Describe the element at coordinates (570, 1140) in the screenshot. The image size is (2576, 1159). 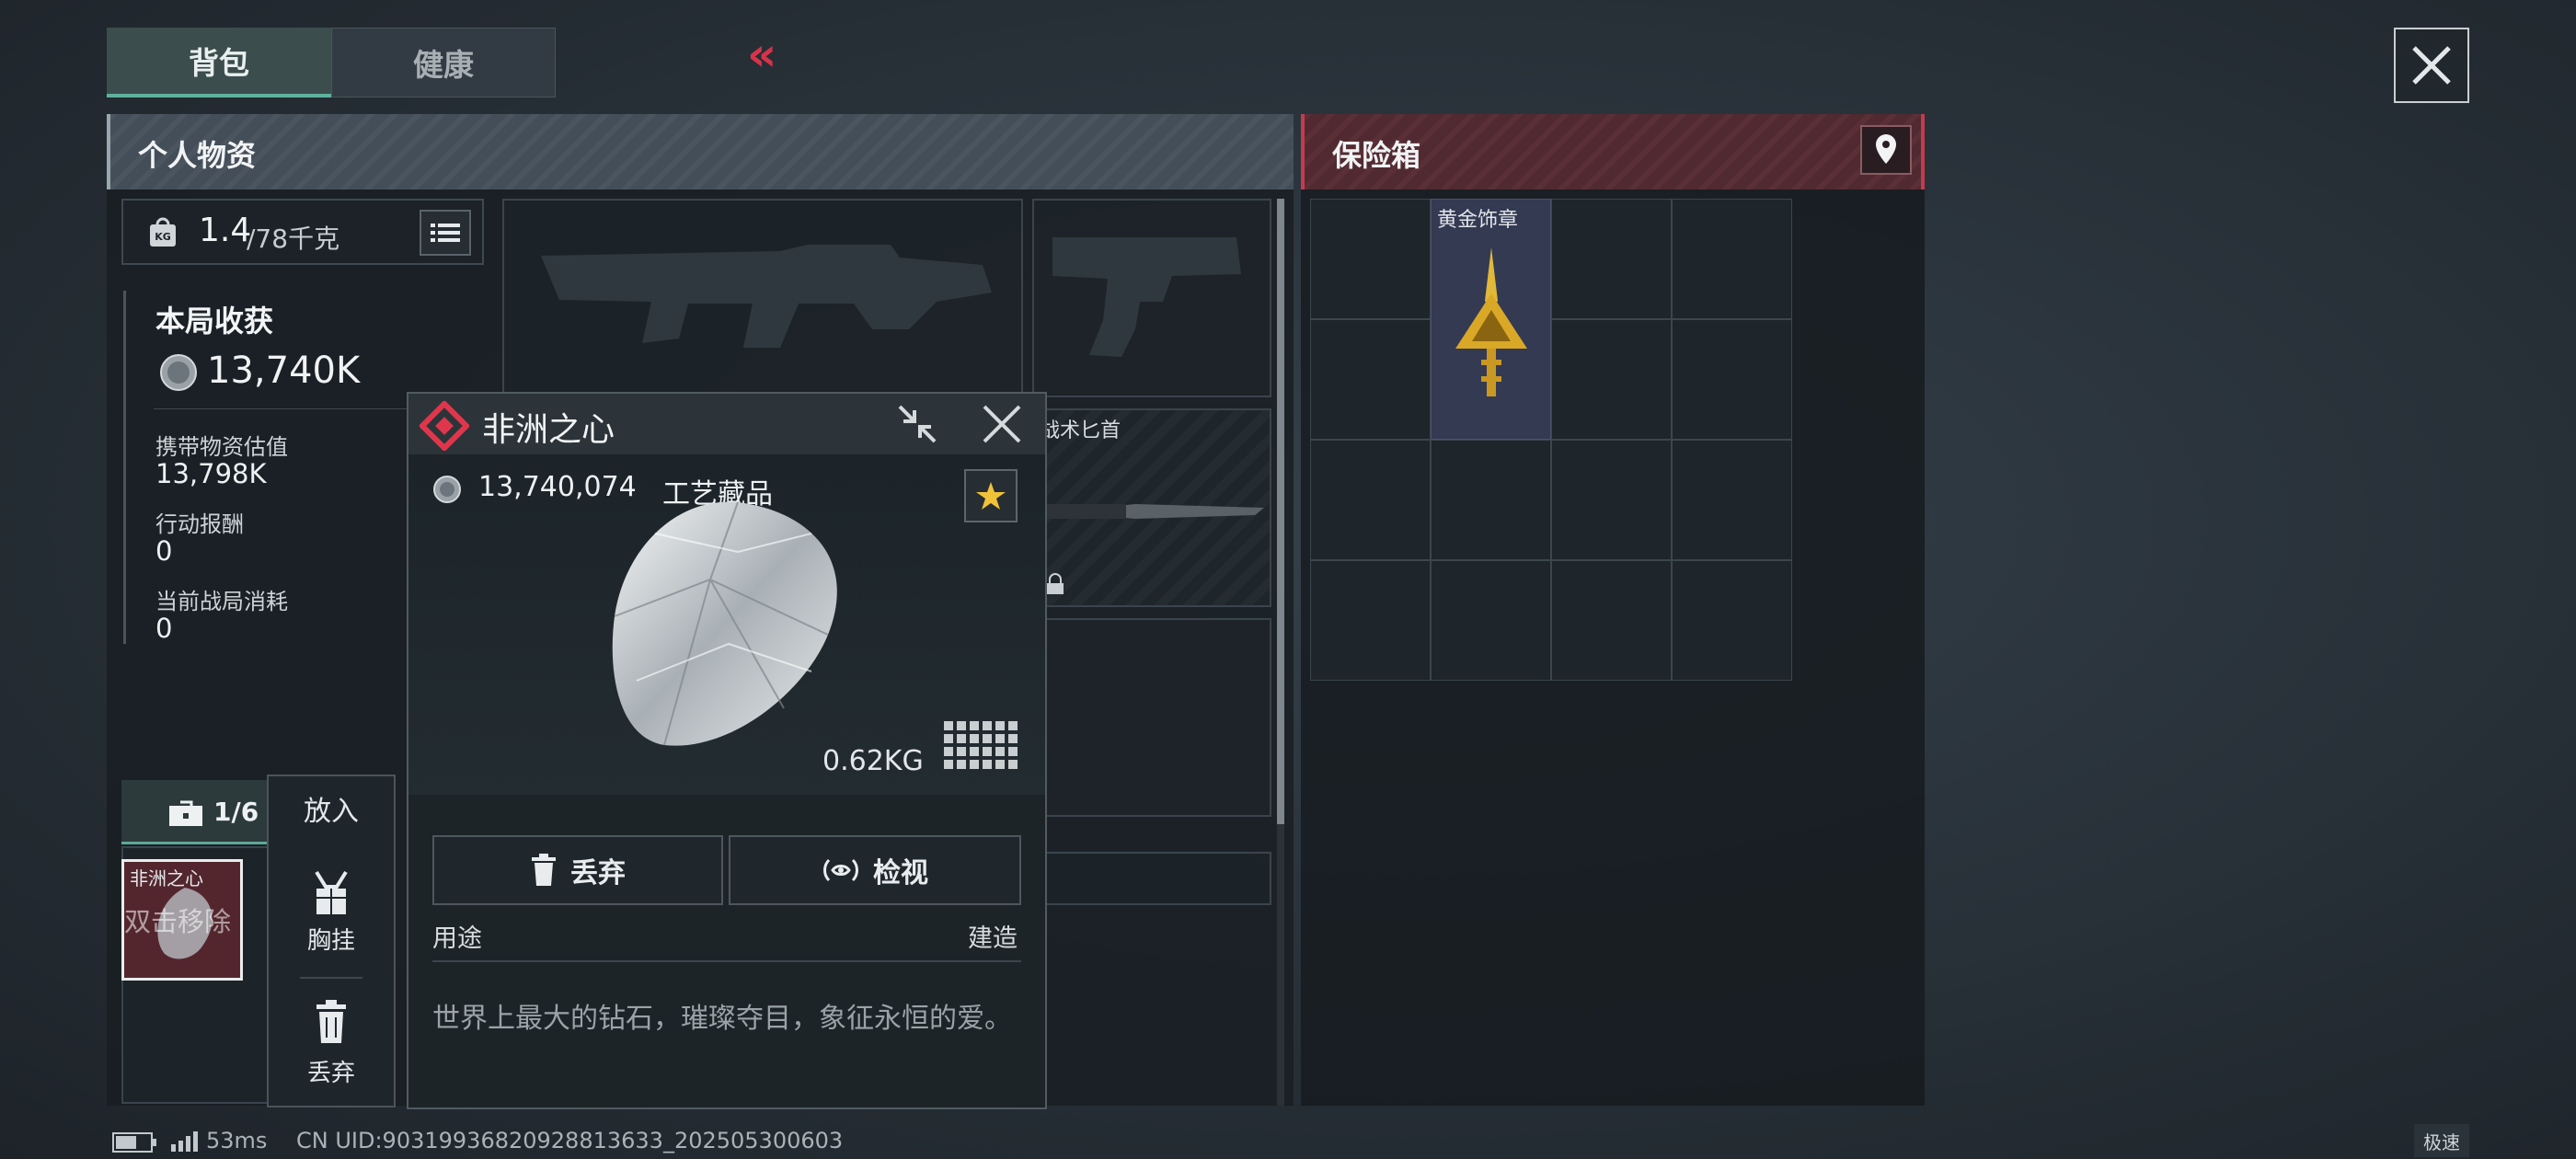
I see `uid-text: CN UID:90319936820928813633_202505300603` at that location.